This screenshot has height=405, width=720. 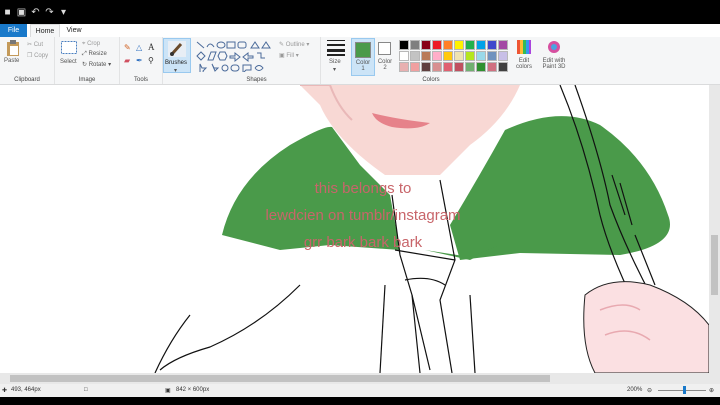 I want to click on title-bar: ■ ▣ ↶ ↷ ▾, so click(x=360, y=12).